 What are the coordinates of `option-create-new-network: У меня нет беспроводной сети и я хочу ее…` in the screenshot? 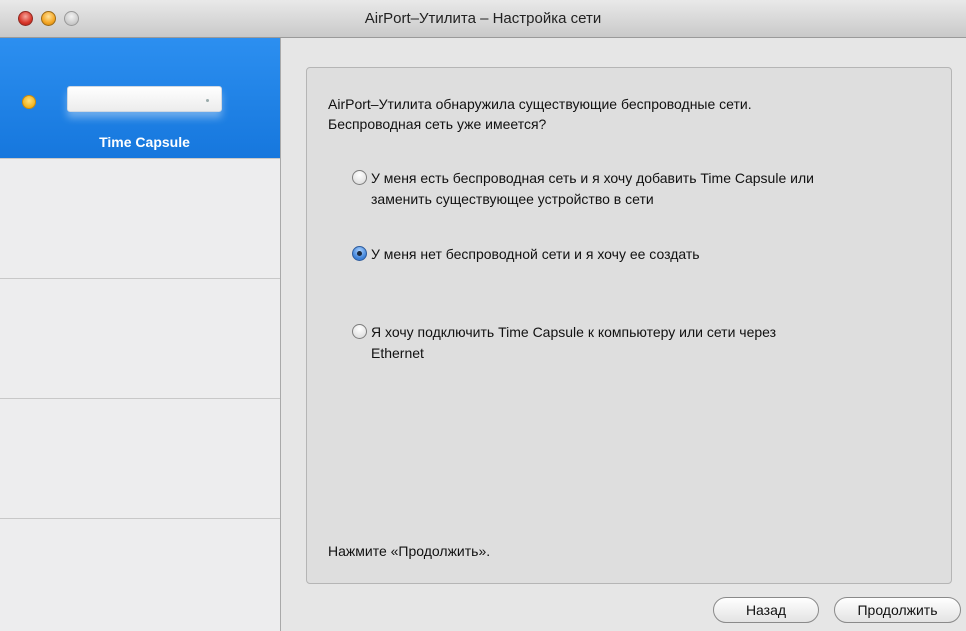 It's located at (637, 254).